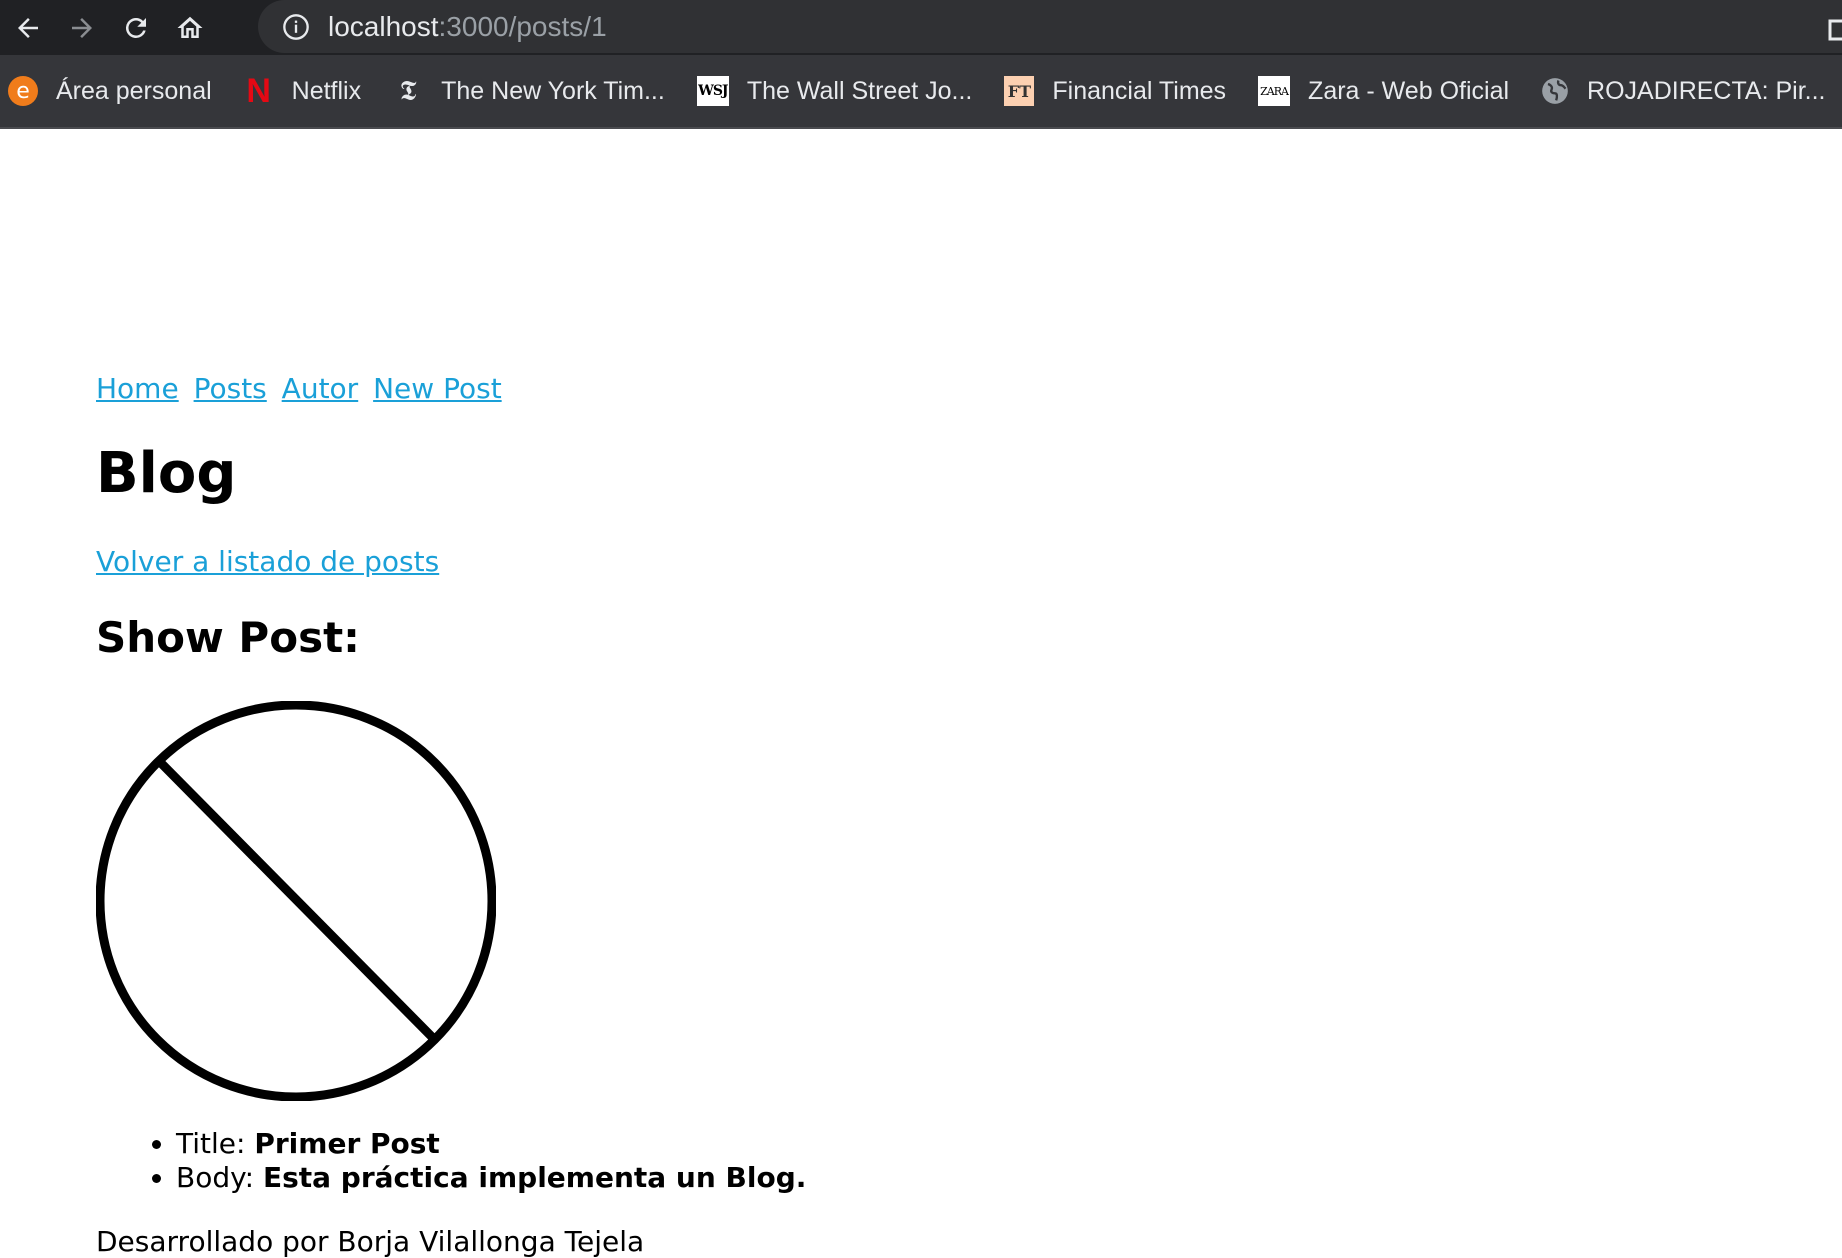  Describe the element at coordinates (1274, 91) in the screenshot. I see `zara-icon: ZARA` at that location.